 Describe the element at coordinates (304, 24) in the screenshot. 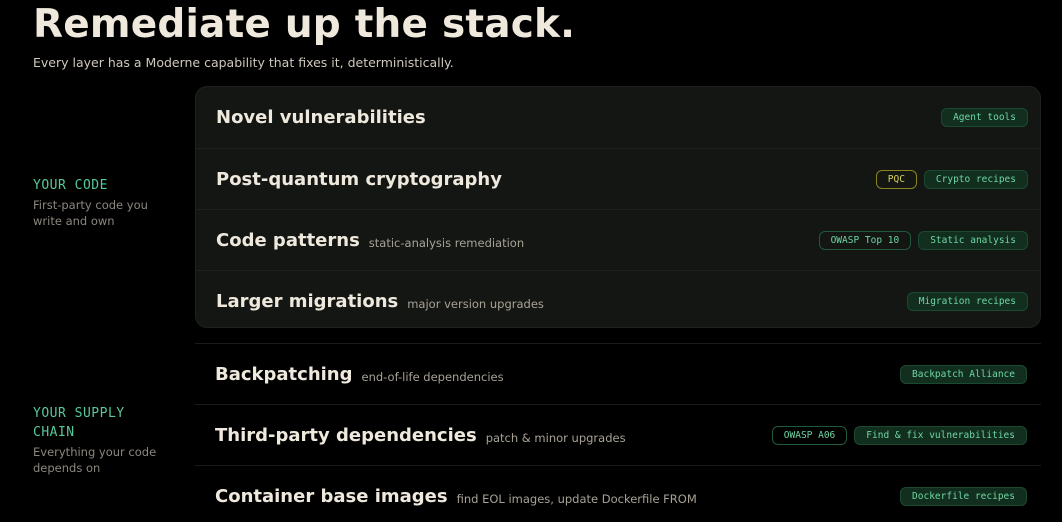

I see `page-title: Remediate up the stack.` at that location.